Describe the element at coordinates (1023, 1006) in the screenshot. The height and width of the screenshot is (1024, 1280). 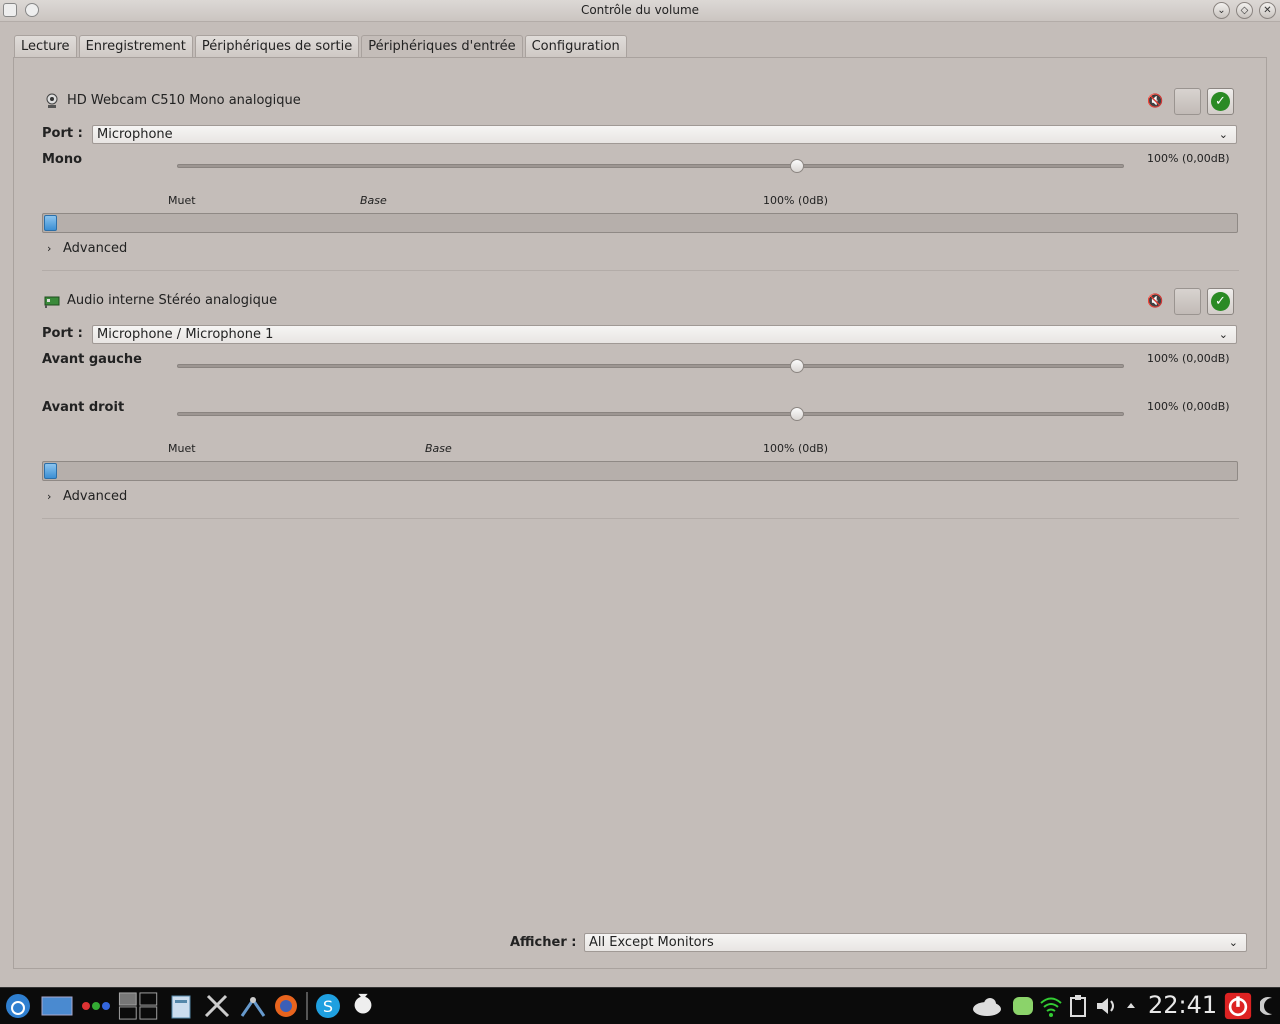
I see `chat-icon` at that location.